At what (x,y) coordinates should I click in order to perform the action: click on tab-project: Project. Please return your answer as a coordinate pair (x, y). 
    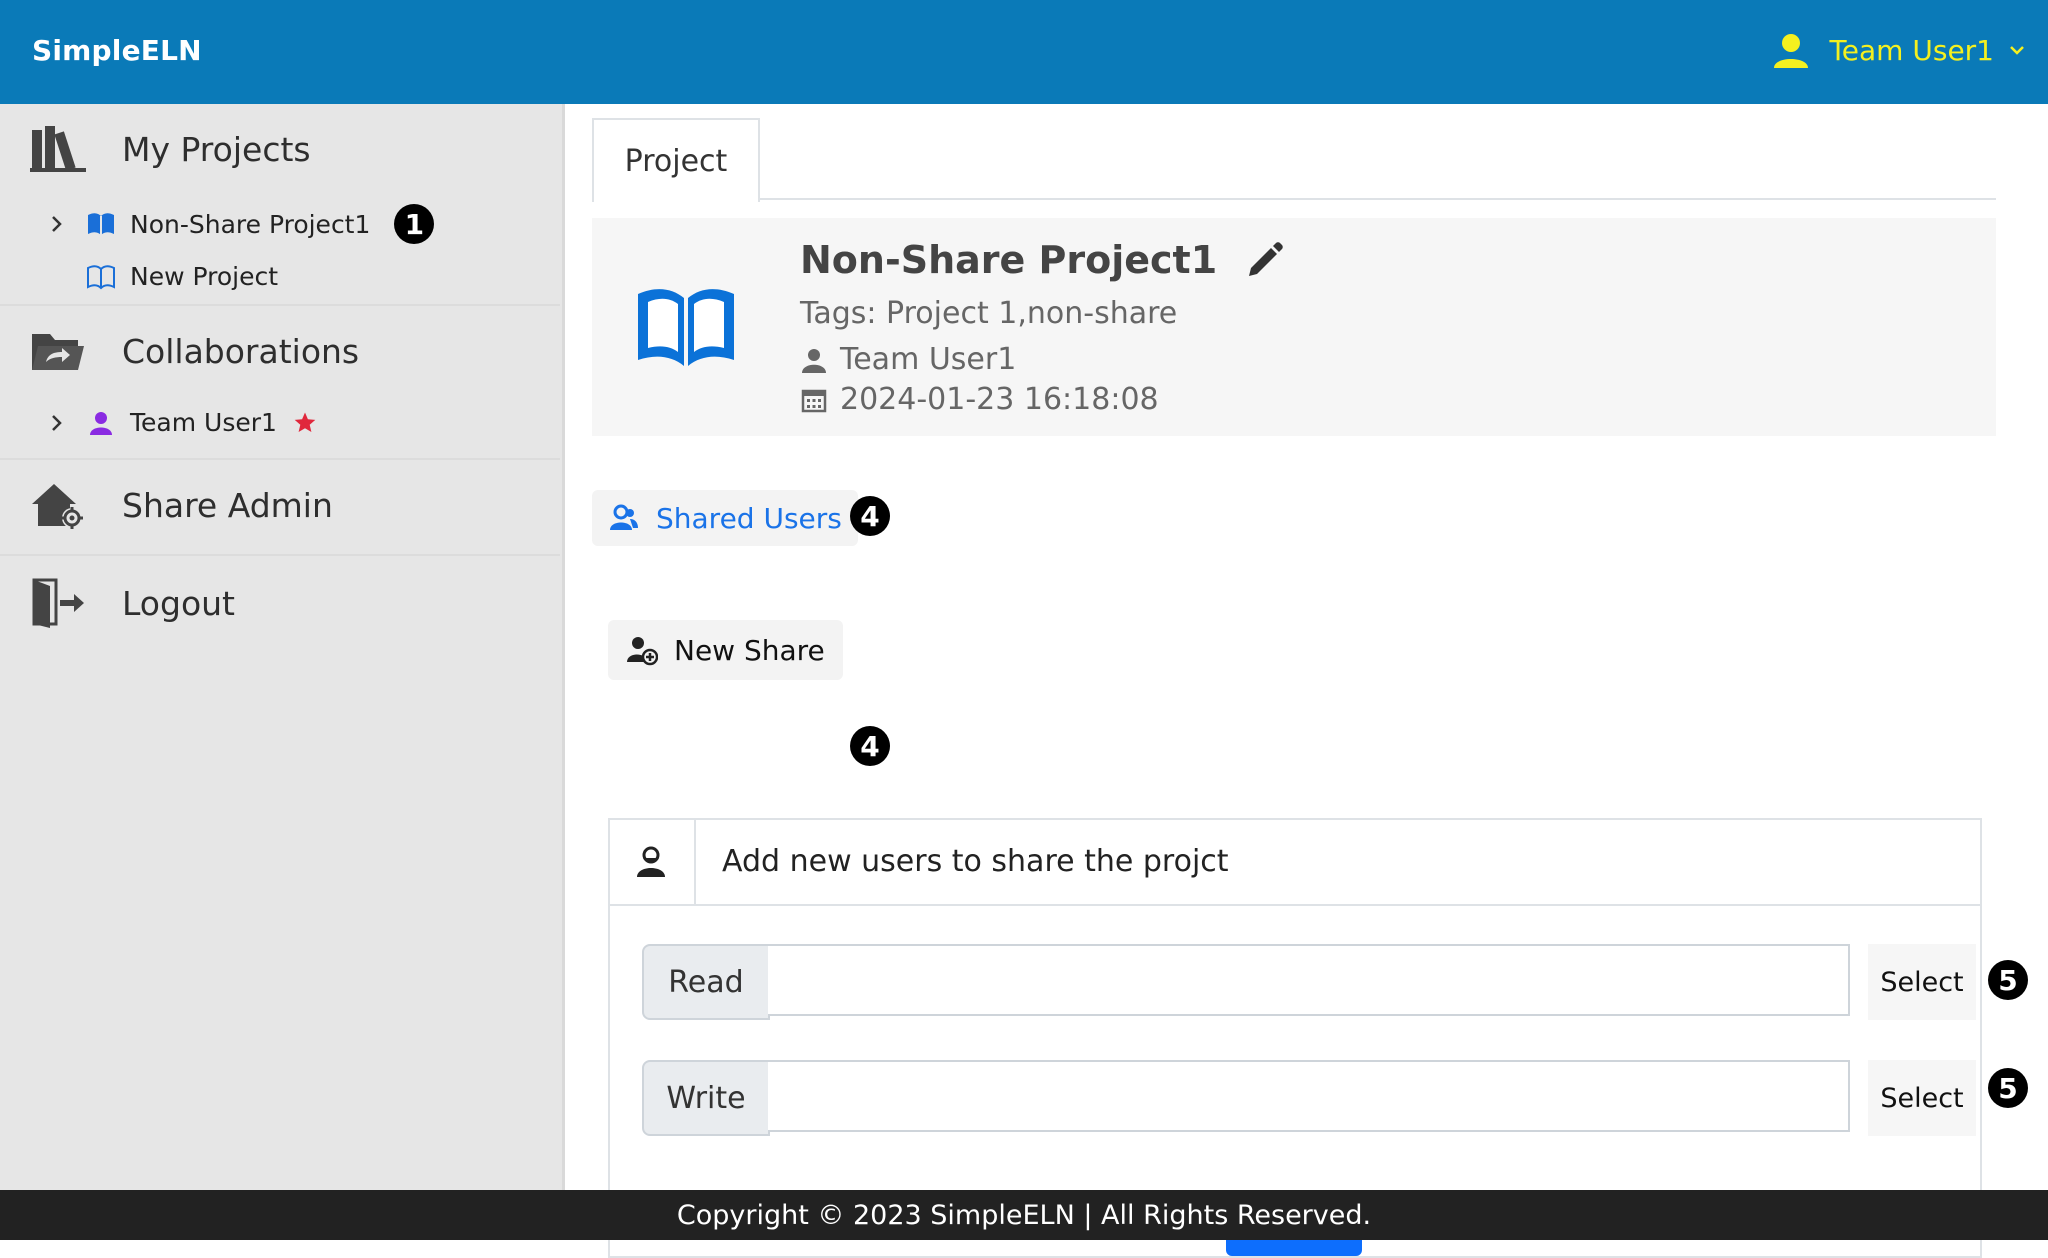
    Looking at the image, I should click on (676, 160).